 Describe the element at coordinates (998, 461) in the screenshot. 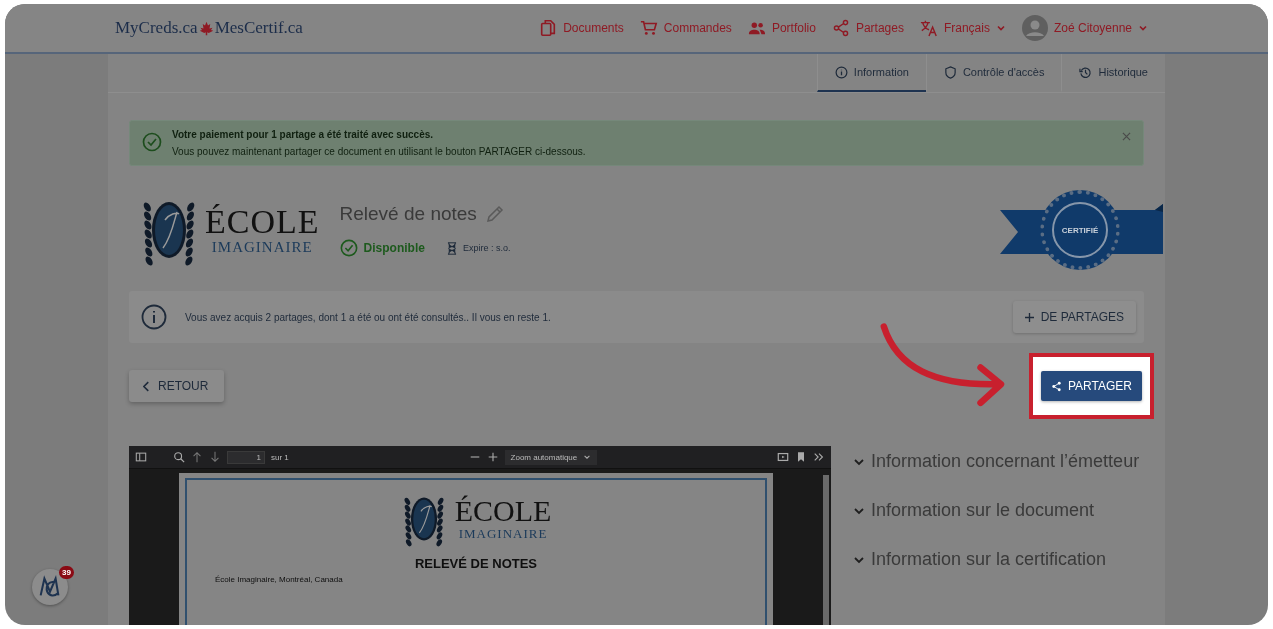

I see `accordion-header: Information concernant l’émetteur` at that location.